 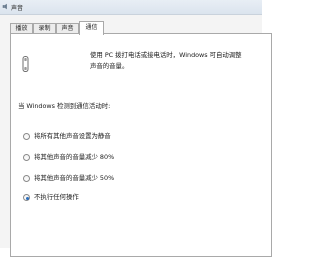 What do you see at coordinates (26, 197) in the screenshot?
I see `radio-button-selected` at bounding box center [26, 197].